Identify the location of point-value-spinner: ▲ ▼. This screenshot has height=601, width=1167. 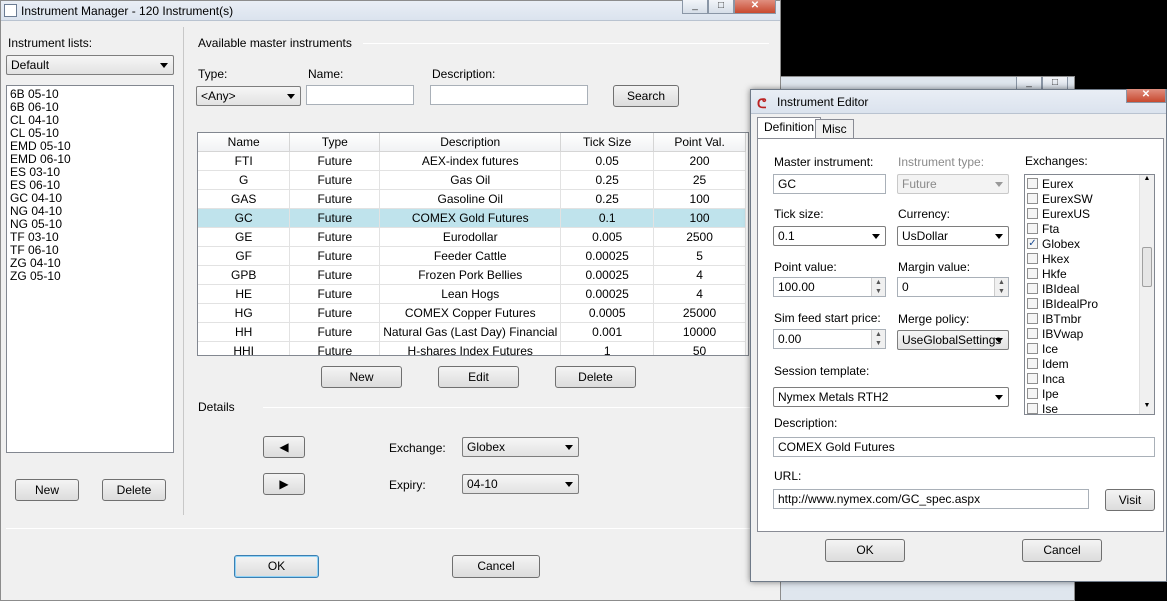
(878, 287).